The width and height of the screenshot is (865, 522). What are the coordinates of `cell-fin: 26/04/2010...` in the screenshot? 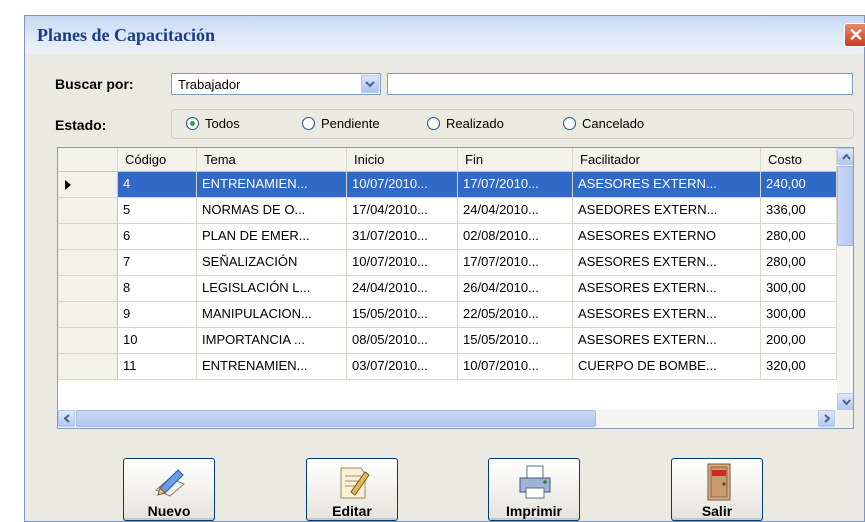 It's located at (515, 289).